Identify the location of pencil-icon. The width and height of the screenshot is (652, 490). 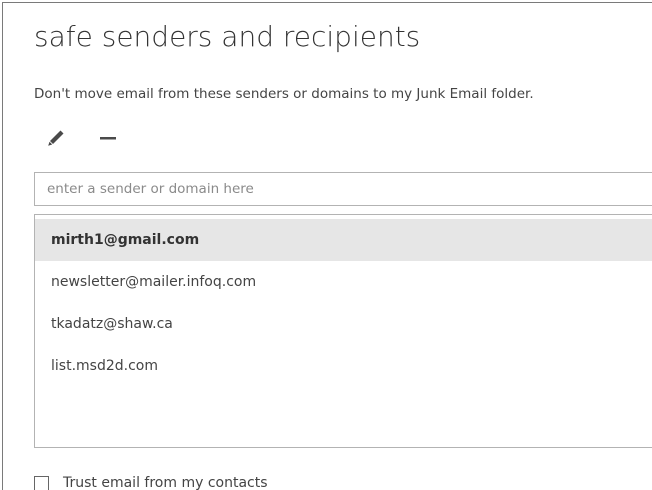
(56, 140).